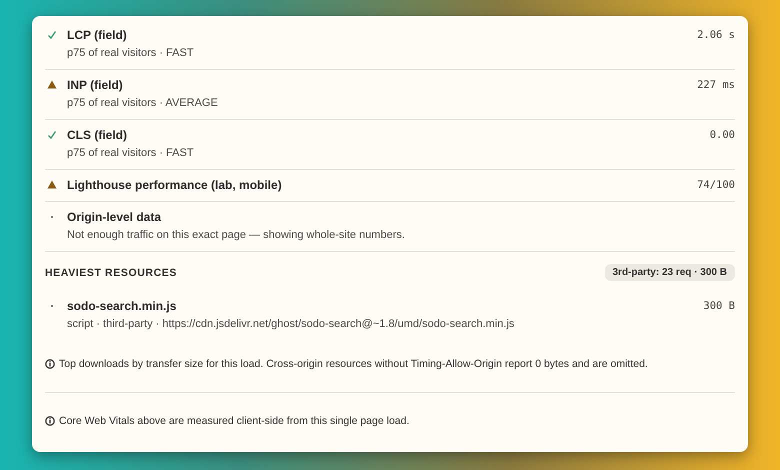  What do you see at coordinates (111, 272) in the screenshot?
I see `section-heading: HEAVIEST RESOURCES` at bounding box center [111, 272].